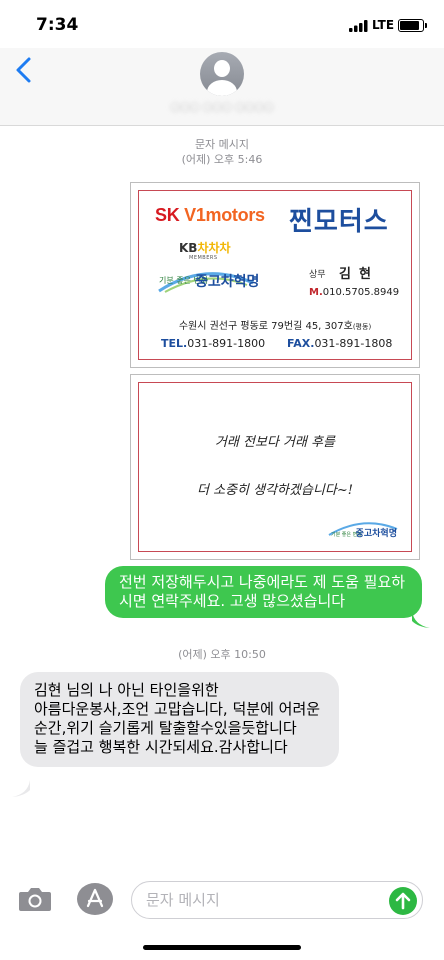  I want to click on app-store-icon, so click(95, 899).